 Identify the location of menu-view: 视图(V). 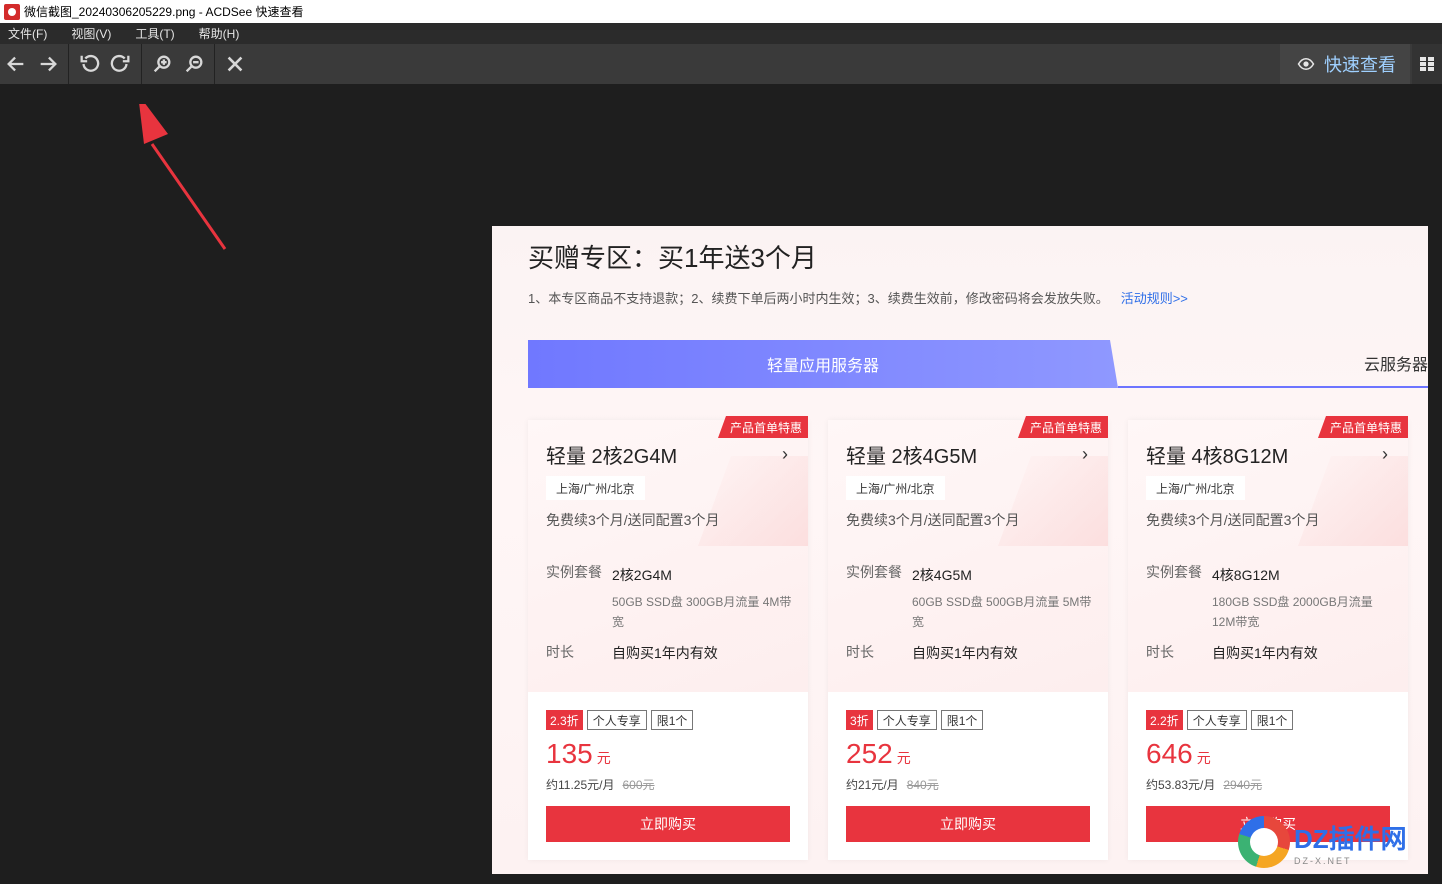
(91, 33).